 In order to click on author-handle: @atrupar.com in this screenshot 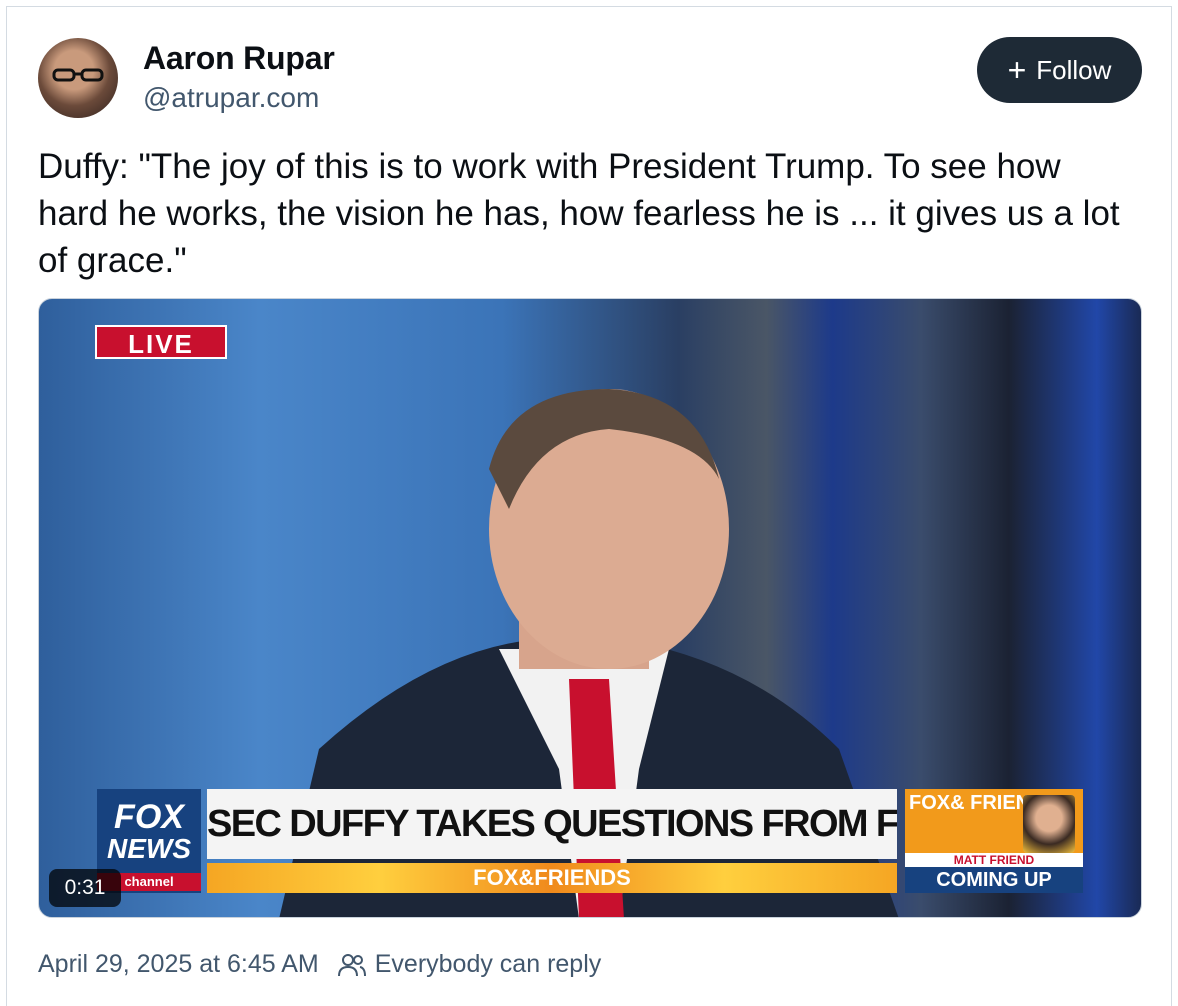, I will do `click(231, 98)`.